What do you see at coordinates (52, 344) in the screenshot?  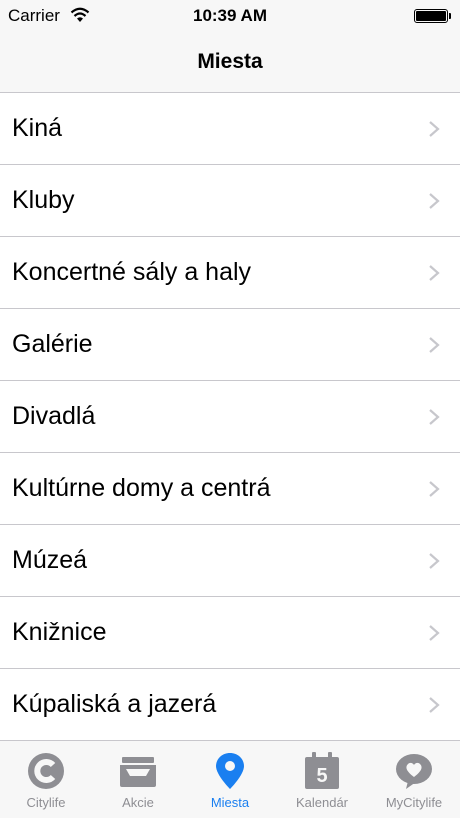 I see `list-item-label: Galérie` at bounding box center [52, 344].